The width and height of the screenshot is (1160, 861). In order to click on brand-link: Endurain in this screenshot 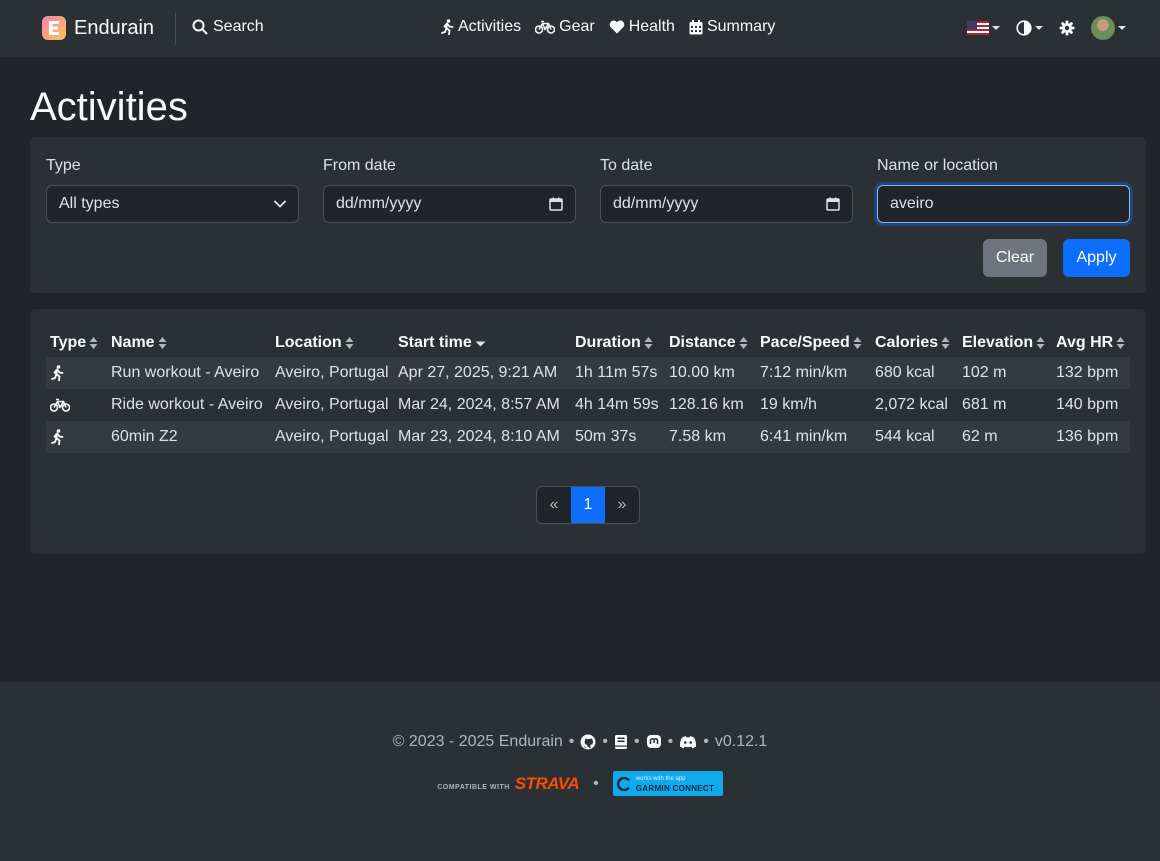, I will do `click(98, 28)`.